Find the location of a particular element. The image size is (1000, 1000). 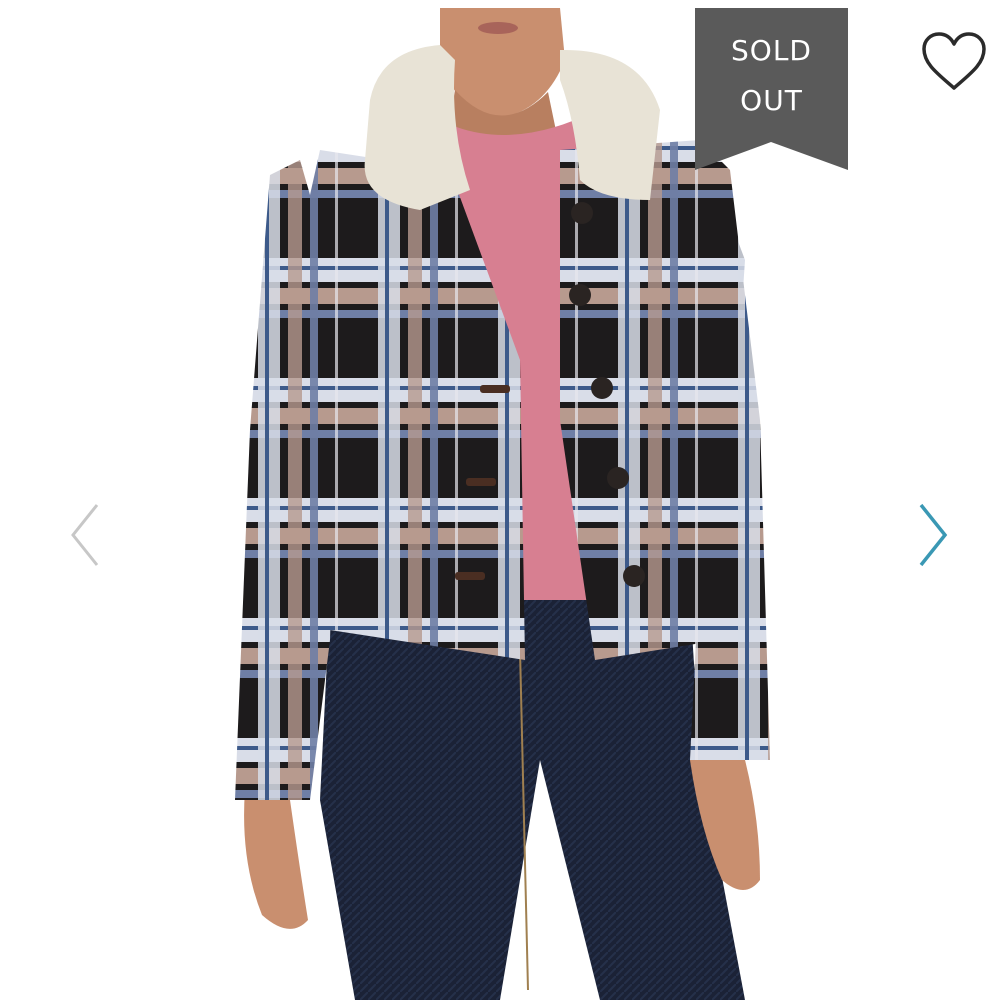

sold-out-line-1: SOLD is located at coordinates (771, 50).